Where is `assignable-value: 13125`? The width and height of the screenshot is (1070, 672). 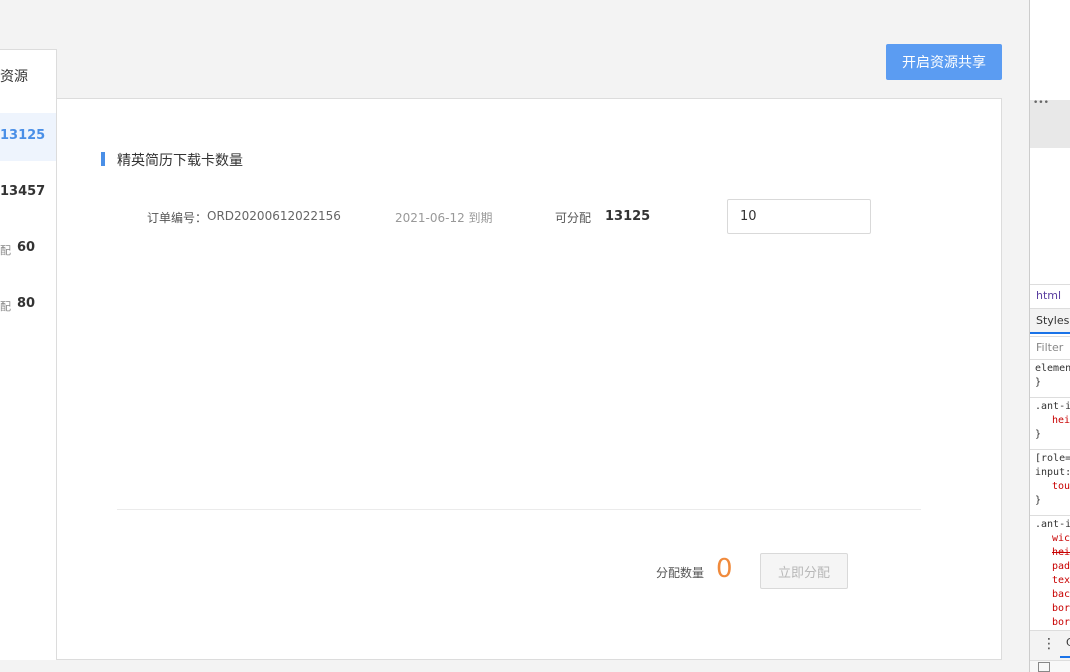 assignable-value: 13125 is located at coordinates (628, 216).